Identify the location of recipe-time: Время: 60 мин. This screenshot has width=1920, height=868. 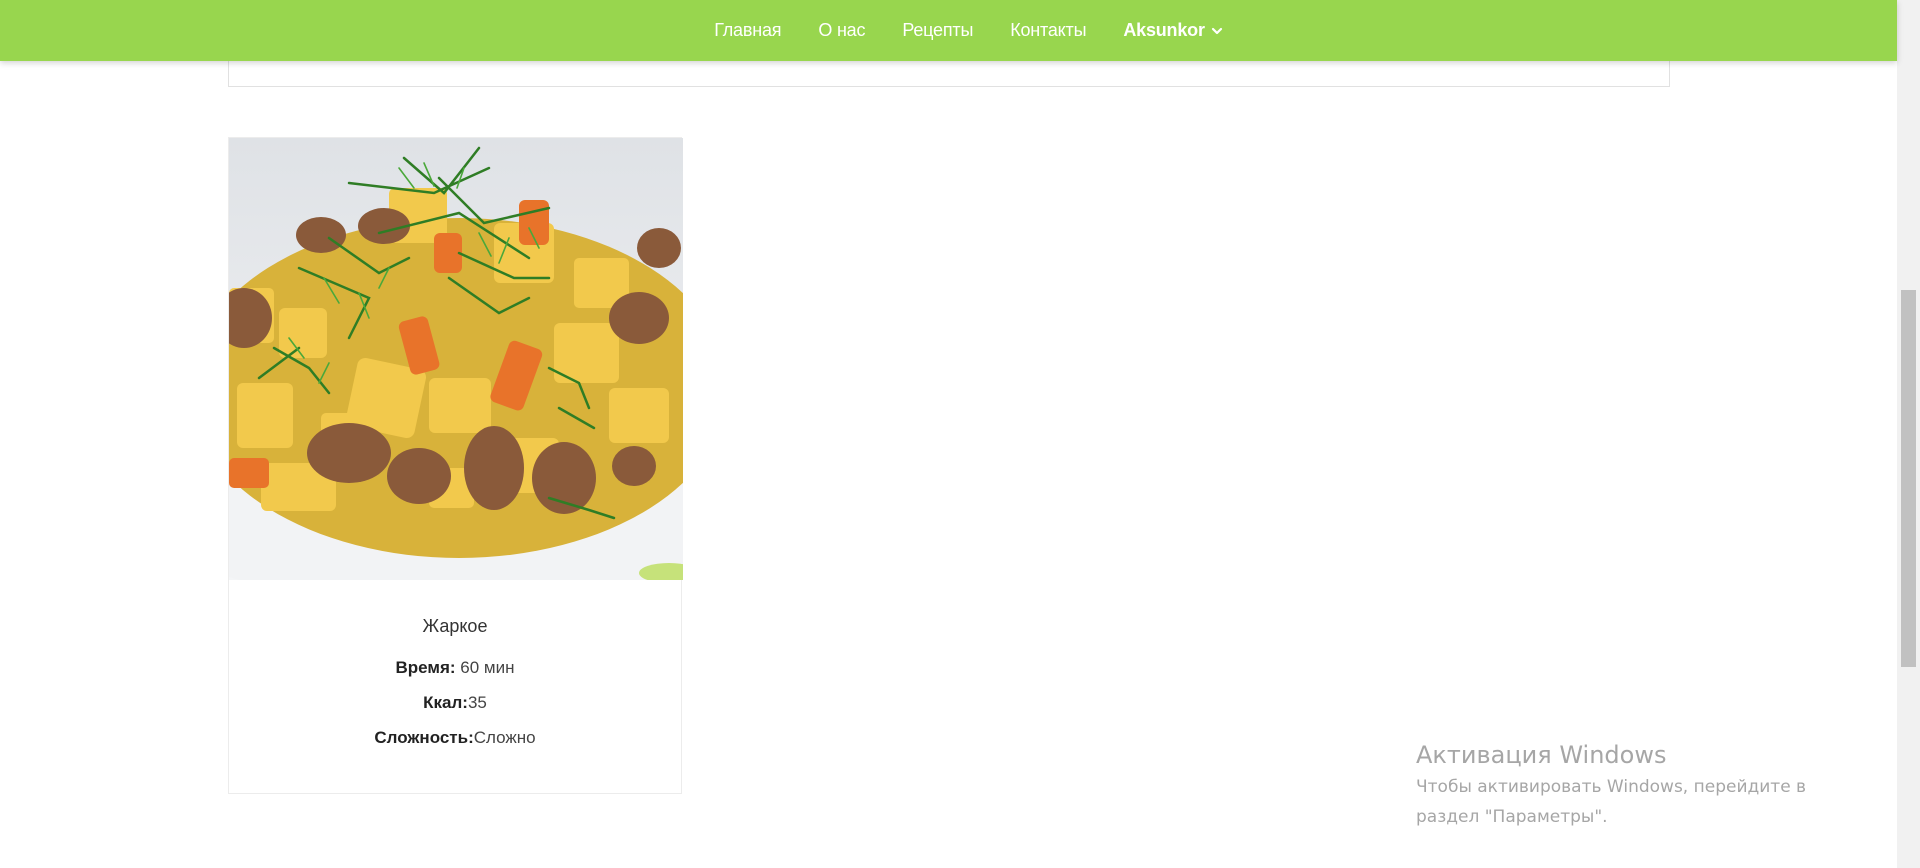
(455, 675).